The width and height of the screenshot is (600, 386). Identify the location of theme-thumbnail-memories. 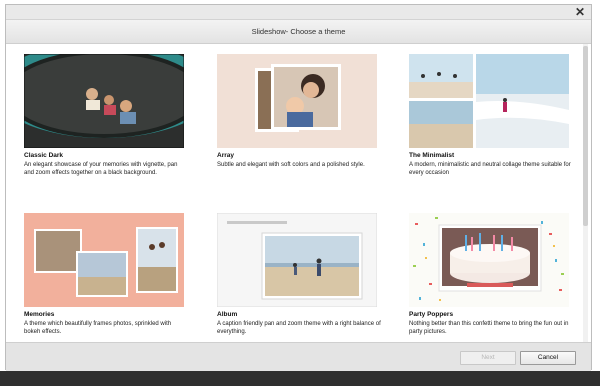
(104, 260).